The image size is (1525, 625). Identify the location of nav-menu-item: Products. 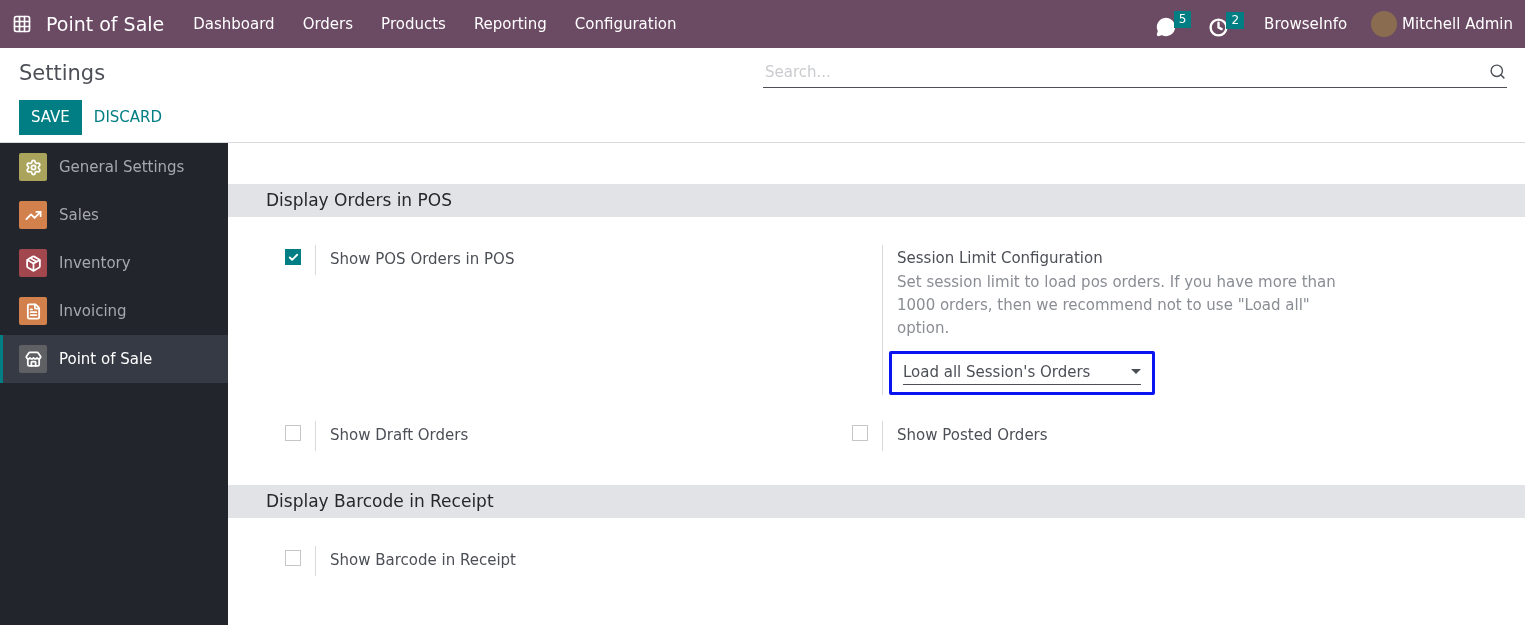
(413, 24).